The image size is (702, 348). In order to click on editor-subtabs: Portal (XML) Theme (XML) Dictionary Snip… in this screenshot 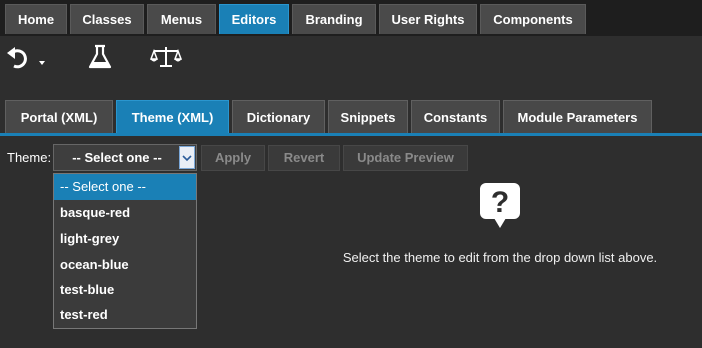, I will do `click(351, 118)`.